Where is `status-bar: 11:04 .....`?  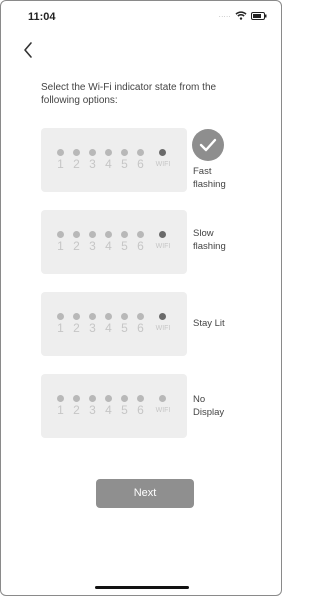
status-bar: 11:04 ..... is located at coordinates (141, 16).